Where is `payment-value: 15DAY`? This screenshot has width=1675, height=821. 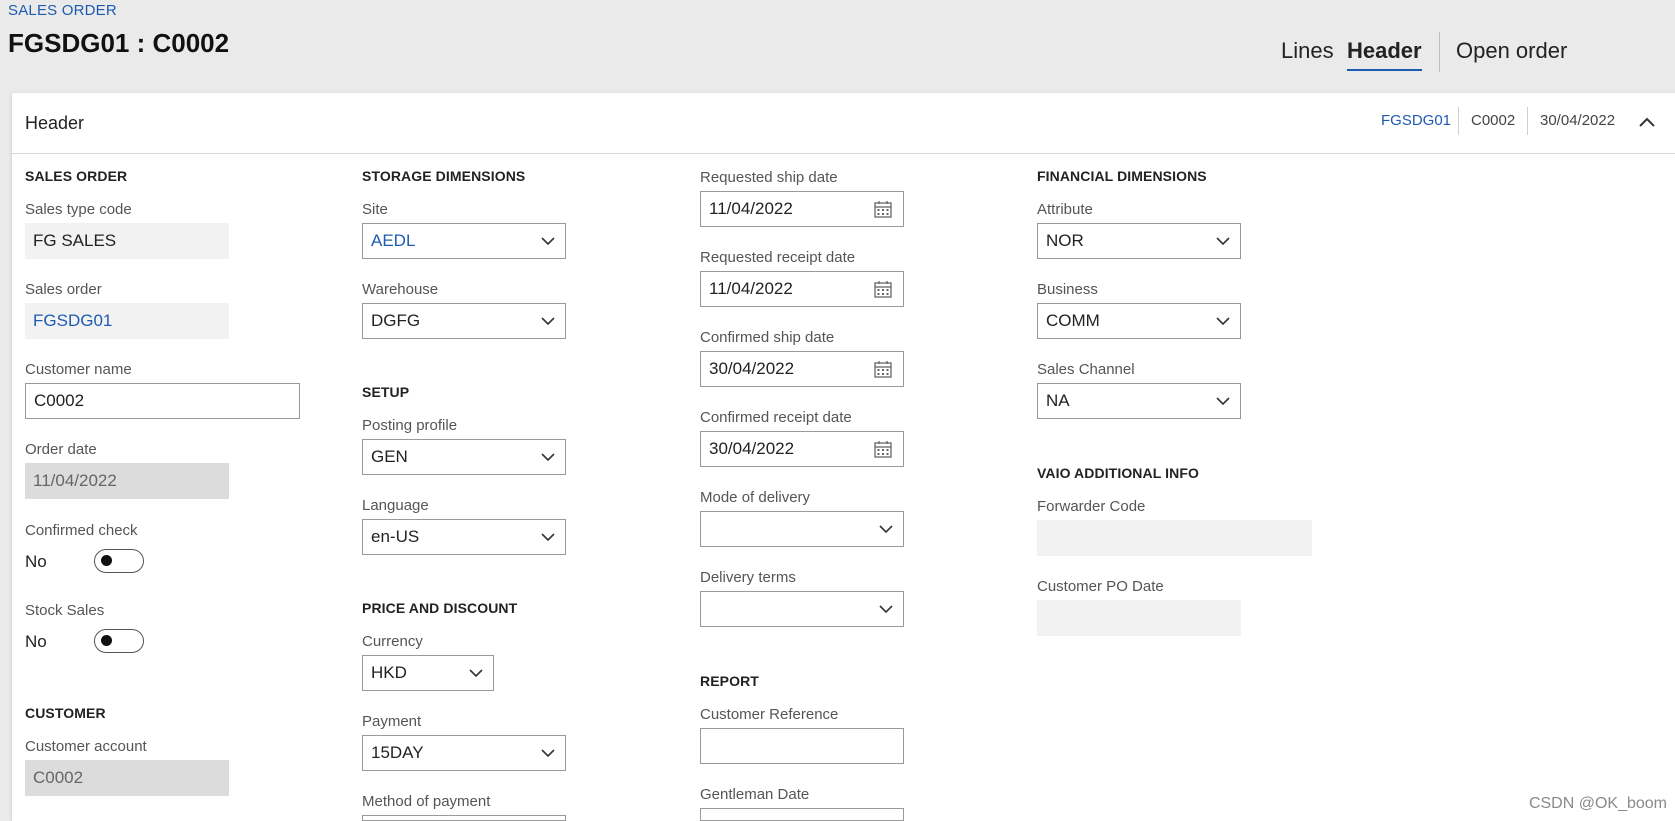 payment-value: 15DAY is located at coordinates (456, 753).